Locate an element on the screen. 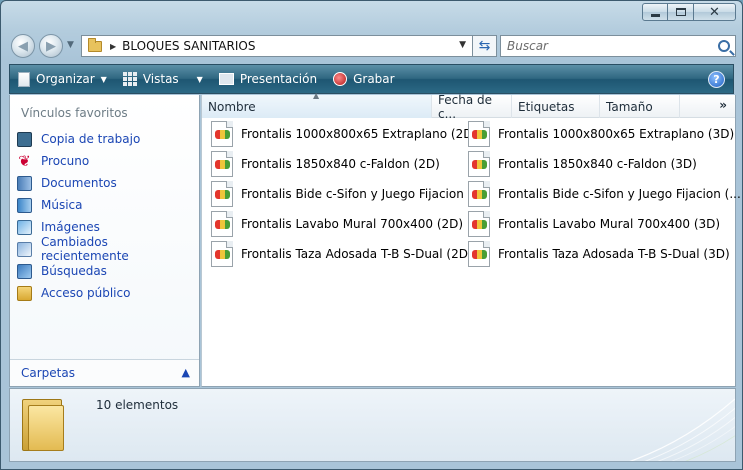  maximize-icon is located at coordinates (680, 12).